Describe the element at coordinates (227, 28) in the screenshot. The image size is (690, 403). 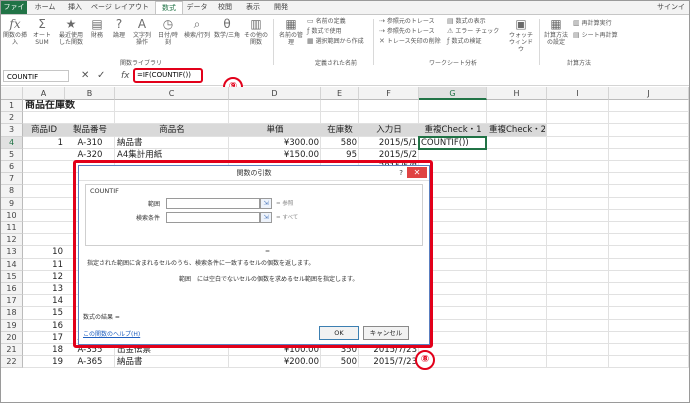
I see `math-button: θ 数学/三角` at that location.